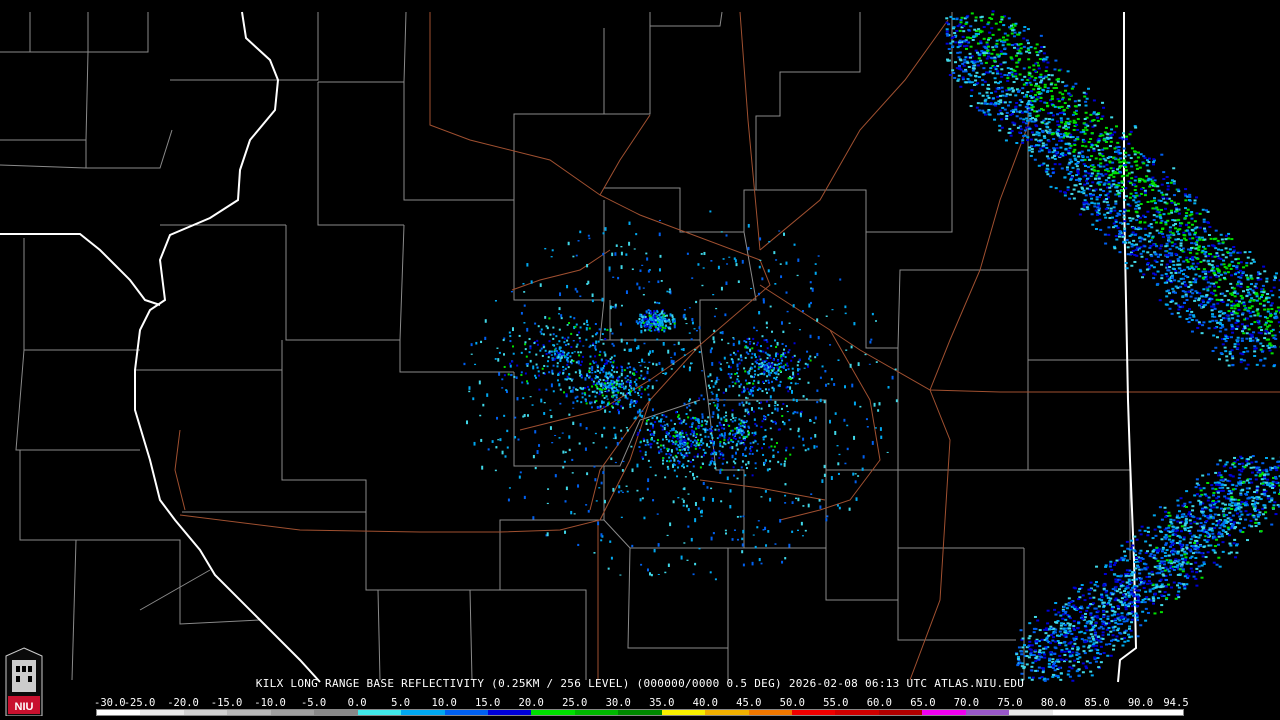 The width and height of the screenshot is (1280, 720). What do you see at coordinates (749, 703) in the screenshot?
I see `scale-label: 45.0` at bounding box center [749, 703].